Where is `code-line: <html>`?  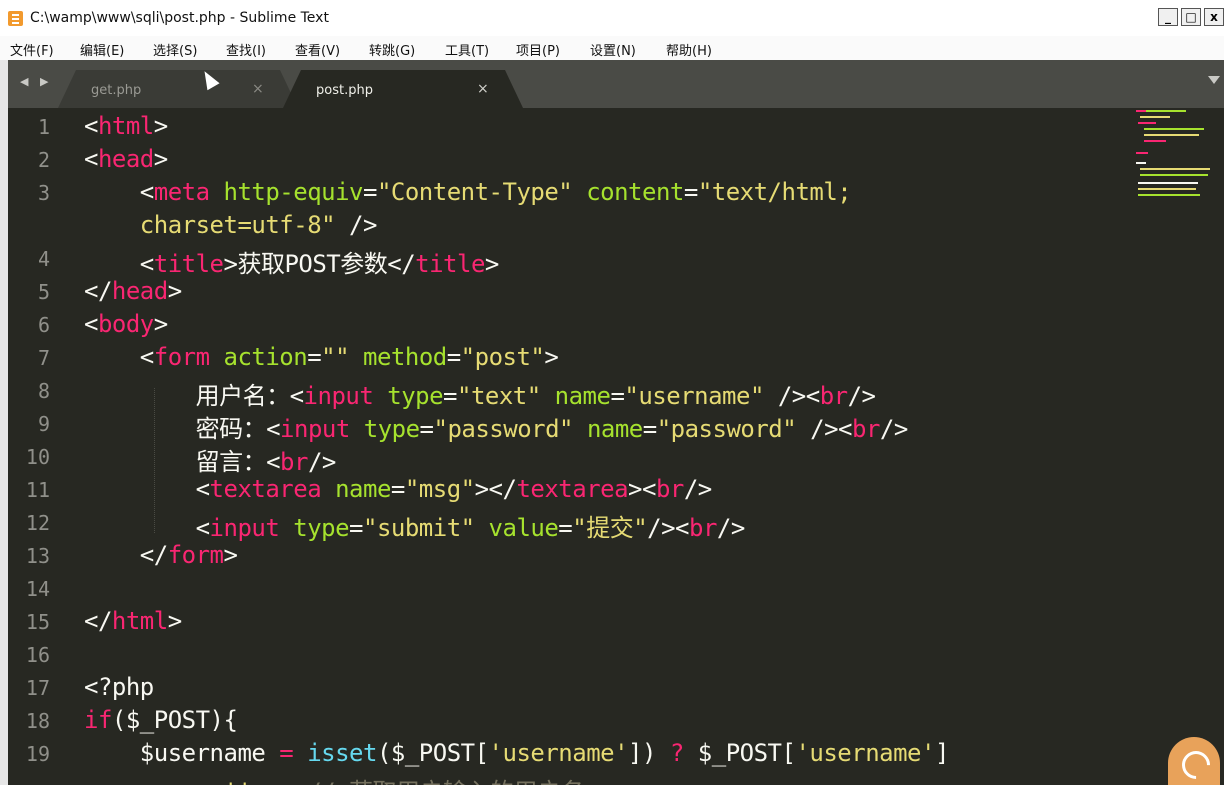 code-line: <html> is located at coordinates (126, 126).